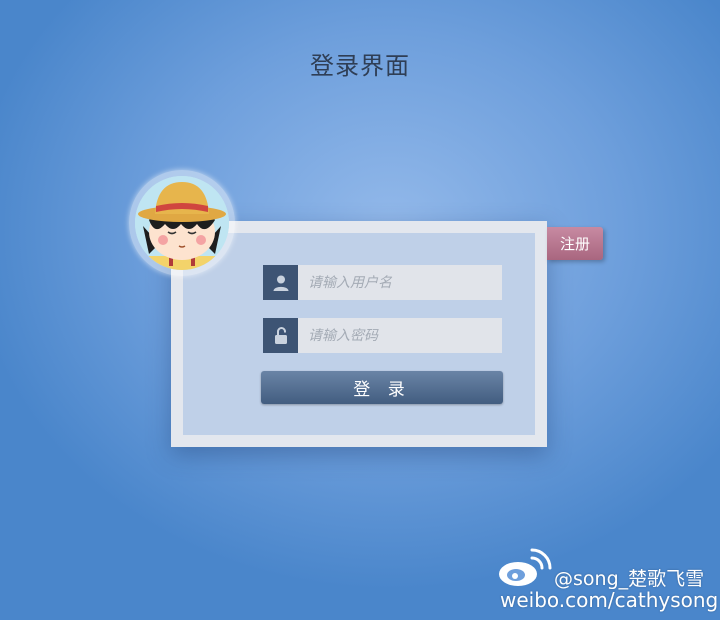  I want to click on cartoon-girl-avatar-icon, so click(182, 223).